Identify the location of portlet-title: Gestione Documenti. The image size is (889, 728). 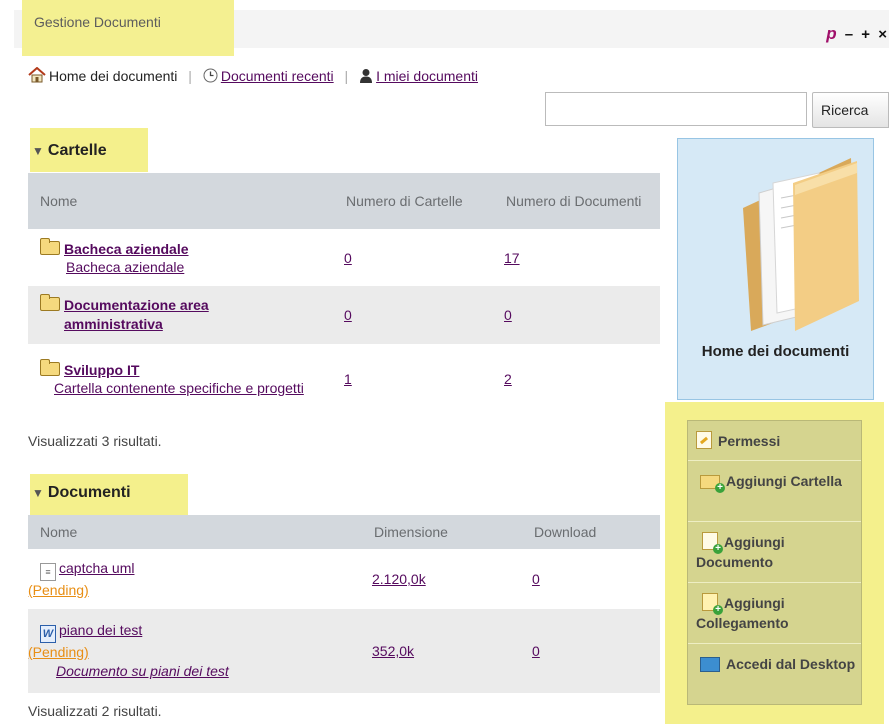
(97, 22).